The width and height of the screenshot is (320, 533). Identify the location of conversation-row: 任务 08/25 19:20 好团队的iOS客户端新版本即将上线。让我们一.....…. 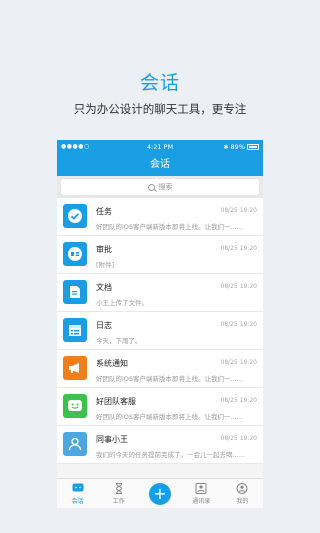
(160, 217).